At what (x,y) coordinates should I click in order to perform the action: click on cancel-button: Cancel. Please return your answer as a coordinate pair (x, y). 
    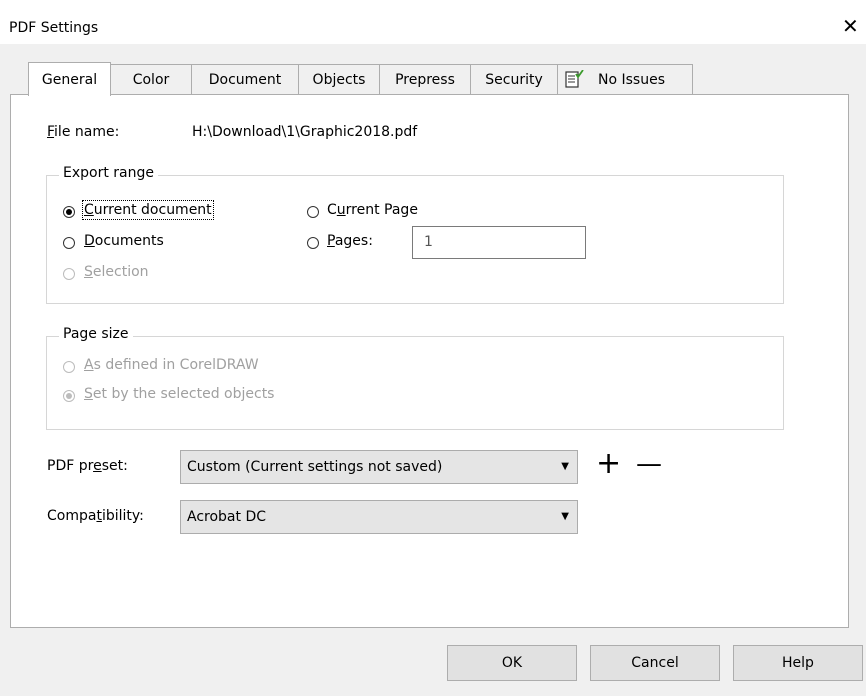
    Looking at the image, I should click on (655, 663).